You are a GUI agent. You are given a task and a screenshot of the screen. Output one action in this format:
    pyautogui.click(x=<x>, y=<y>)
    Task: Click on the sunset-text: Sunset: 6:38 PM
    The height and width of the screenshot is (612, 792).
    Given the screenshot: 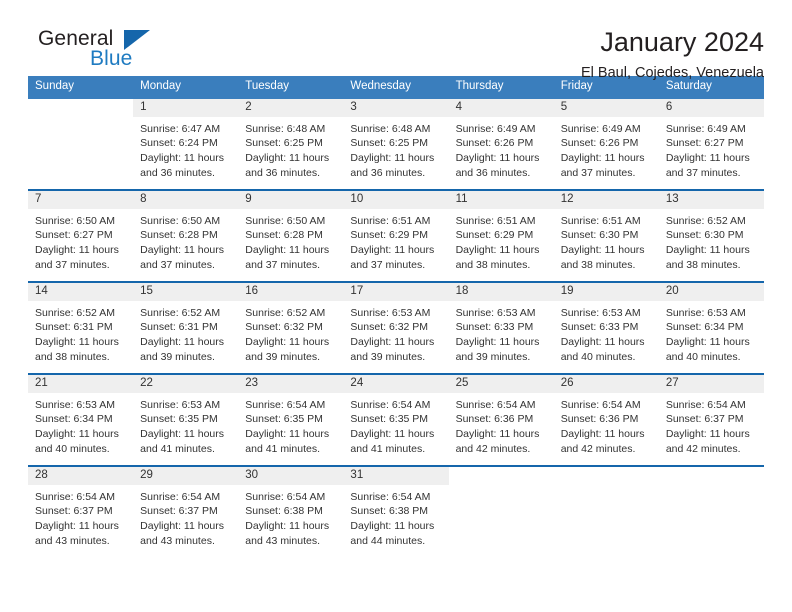 What is the action you would take?
    pyautogui.click(x=284, y=511)
    